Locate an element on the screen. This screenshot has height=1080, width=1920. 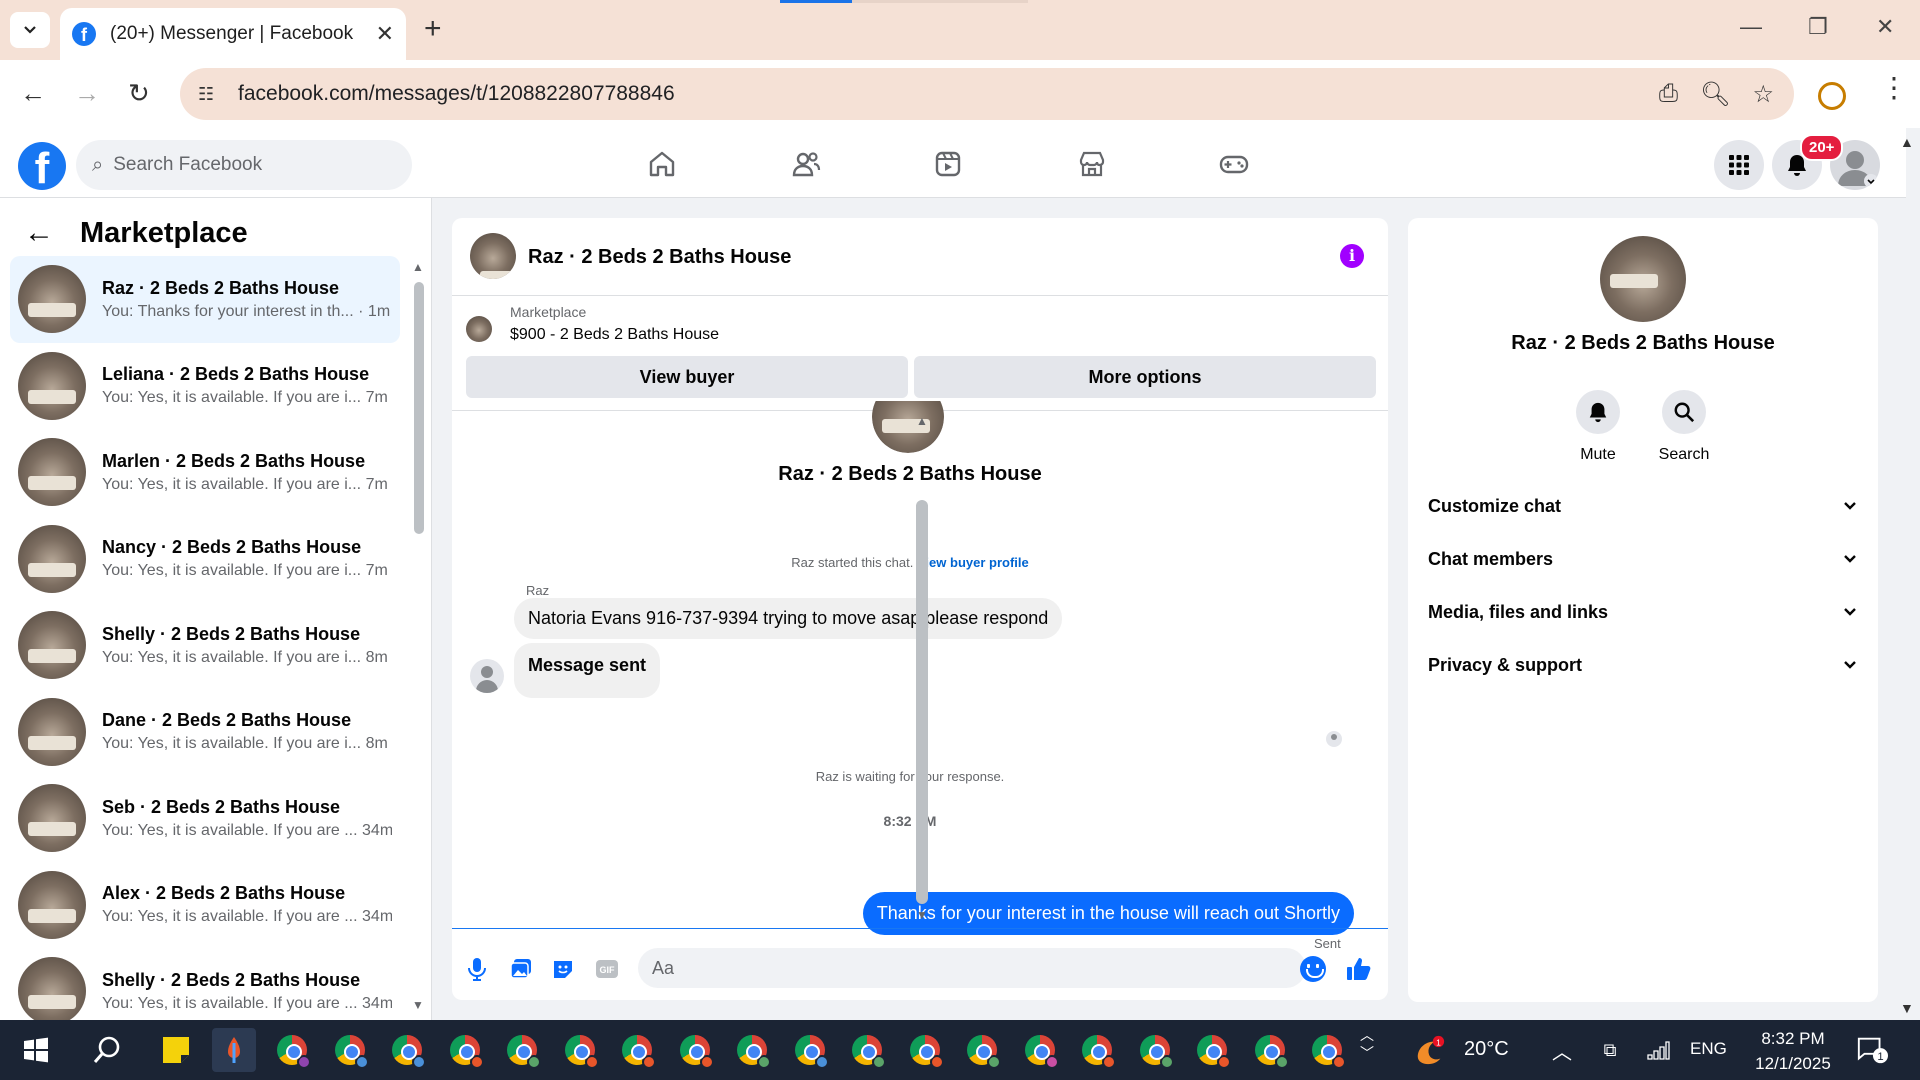
friends-nav-icon is located at coordinates (806, 164).